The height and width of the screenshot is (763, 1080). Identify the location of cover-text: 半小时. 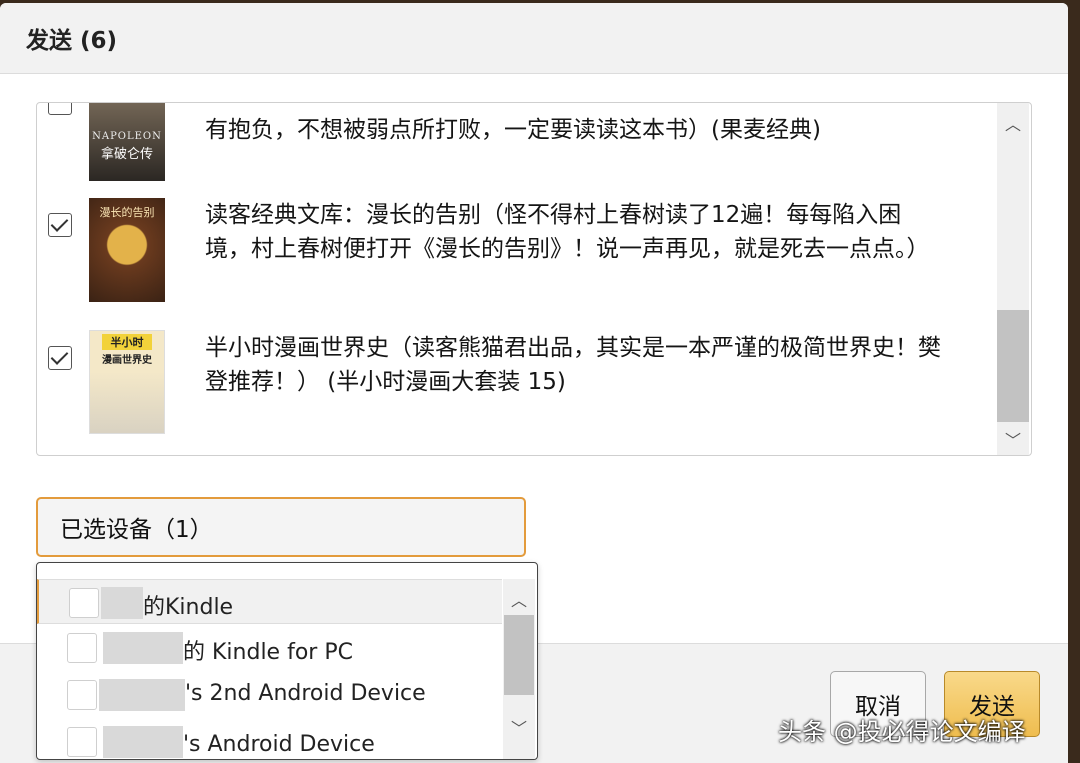
(127, 342).